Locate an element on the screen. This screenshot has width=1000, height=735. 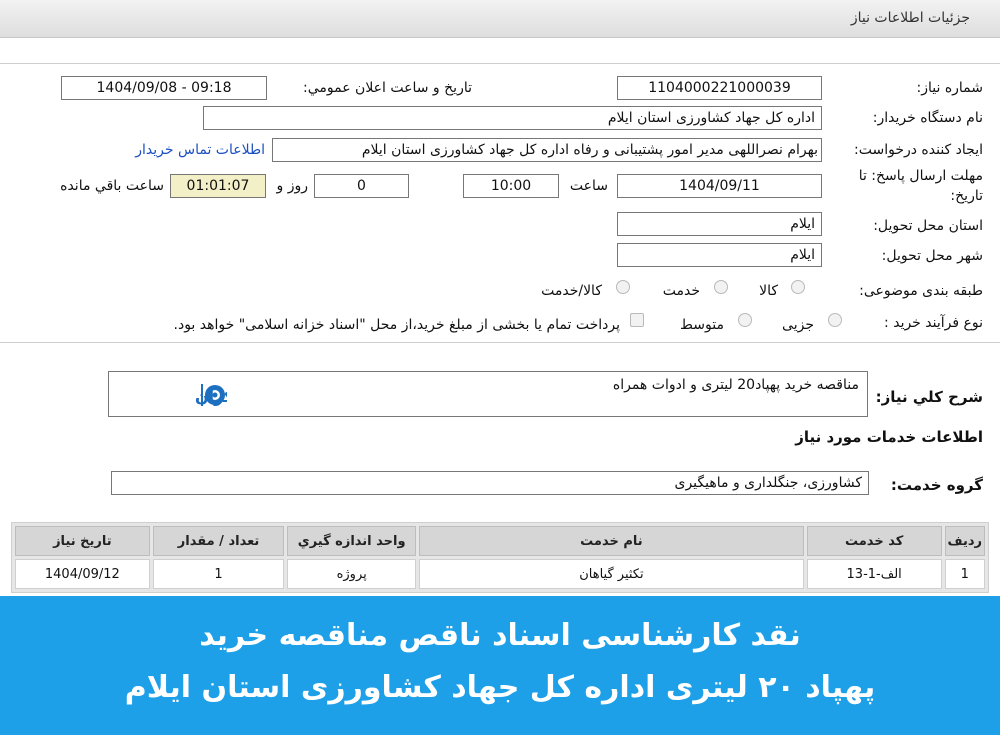
process-medium-label: متوسط is located at coordinates (702, 325).